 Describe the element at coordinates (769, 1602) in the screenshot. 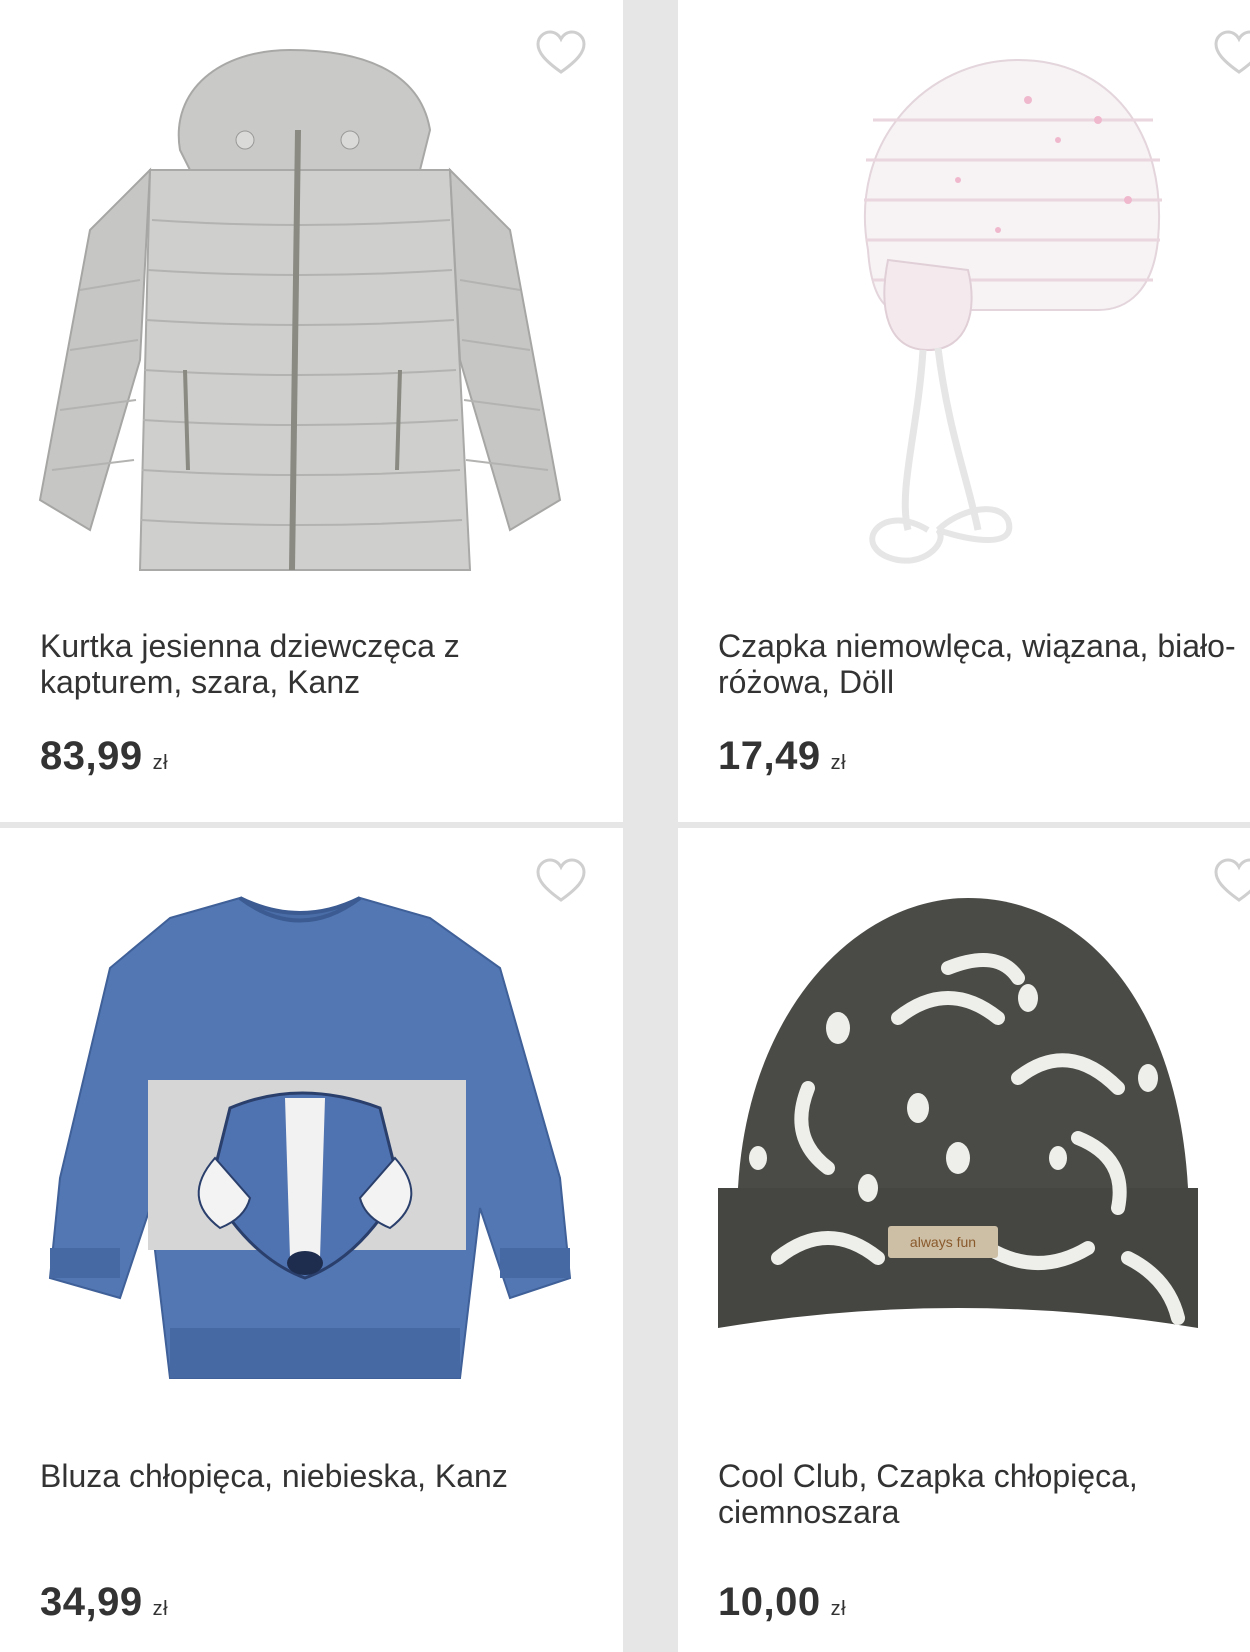

I see `price-value: 10,00` at that location.